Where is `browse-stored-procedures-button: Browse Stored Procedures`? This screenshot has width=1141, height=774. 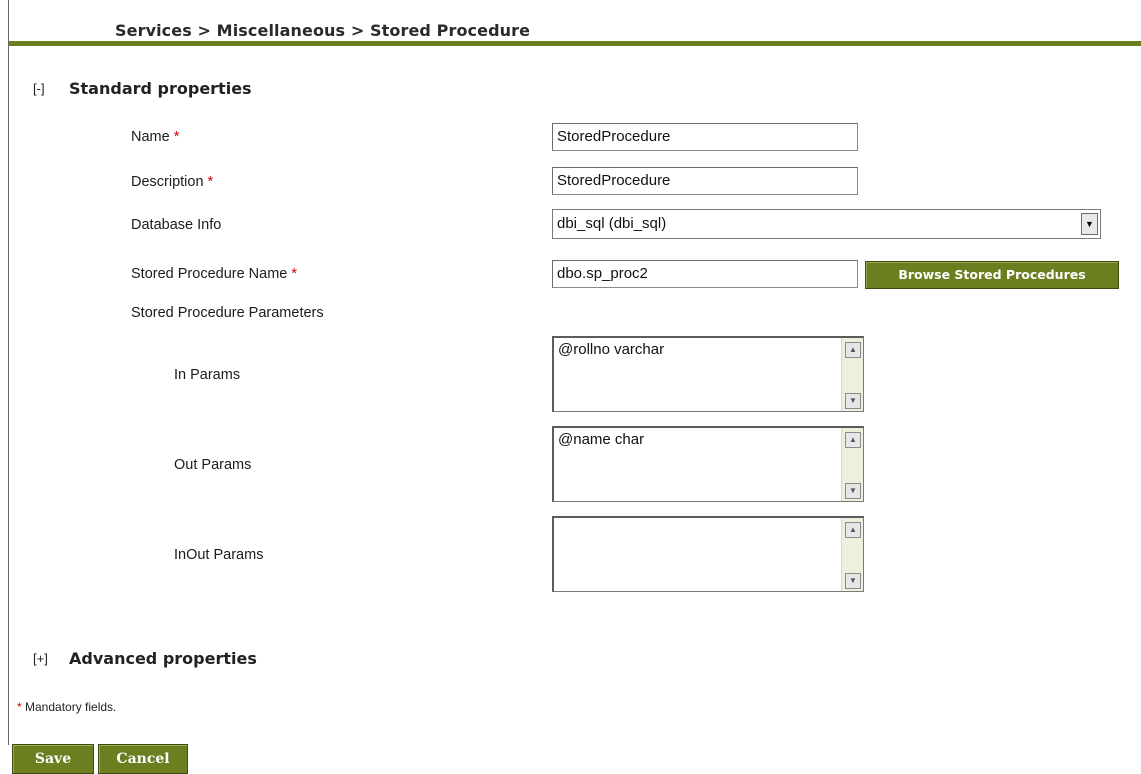 browse-stored-procedures-button: Browse Stored Procedures is located at coordinates (992, 275).